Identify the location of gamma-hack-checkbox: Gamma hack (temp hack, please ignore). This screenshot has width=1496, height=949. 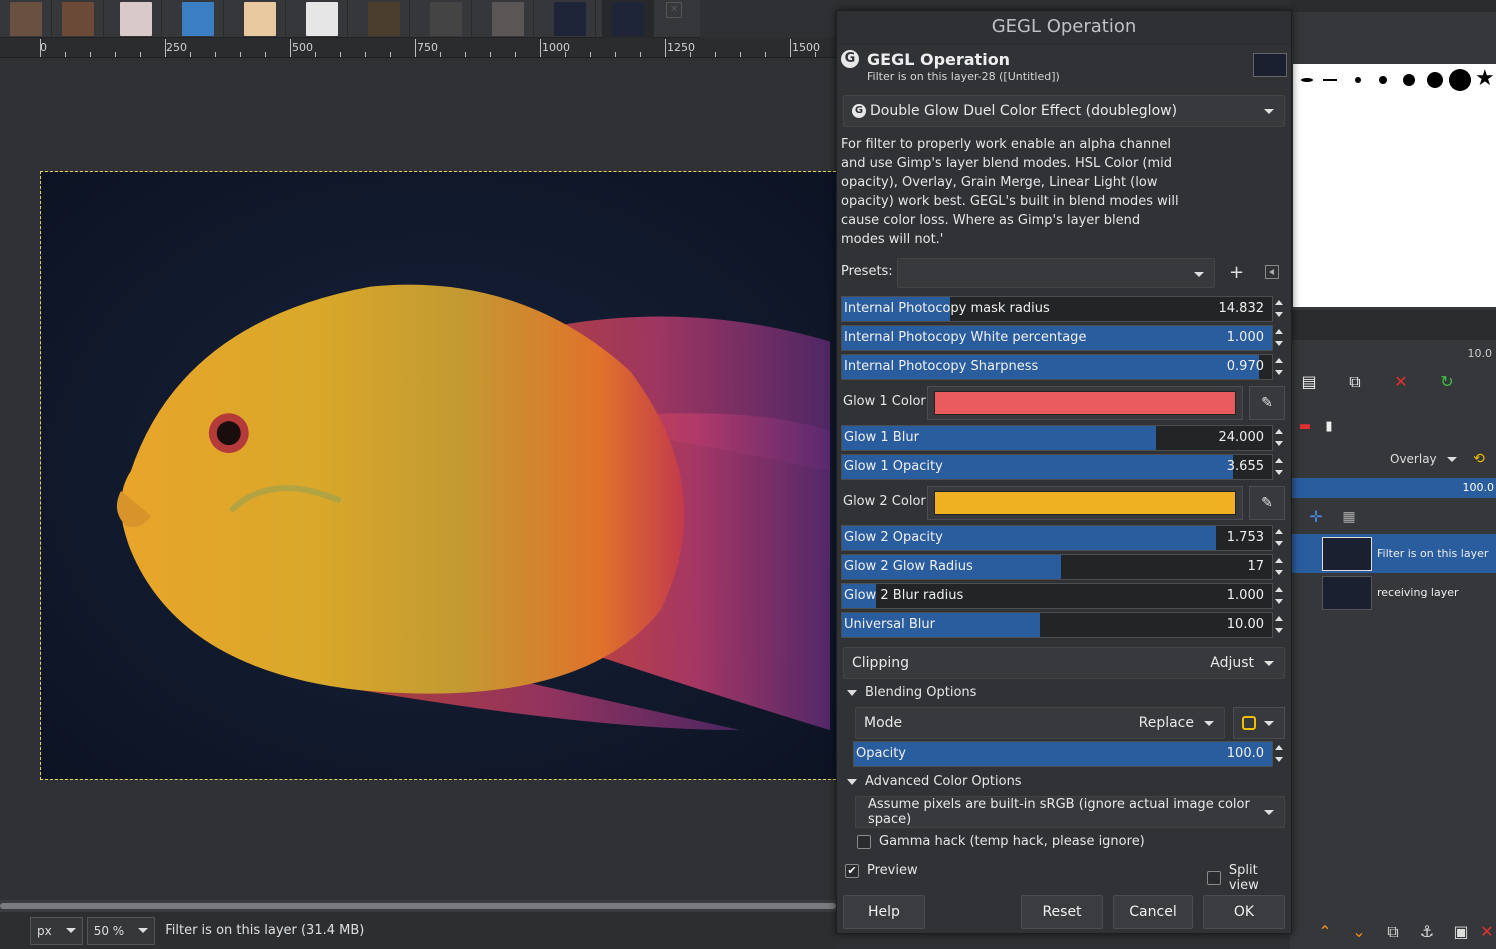
(1001, 841).